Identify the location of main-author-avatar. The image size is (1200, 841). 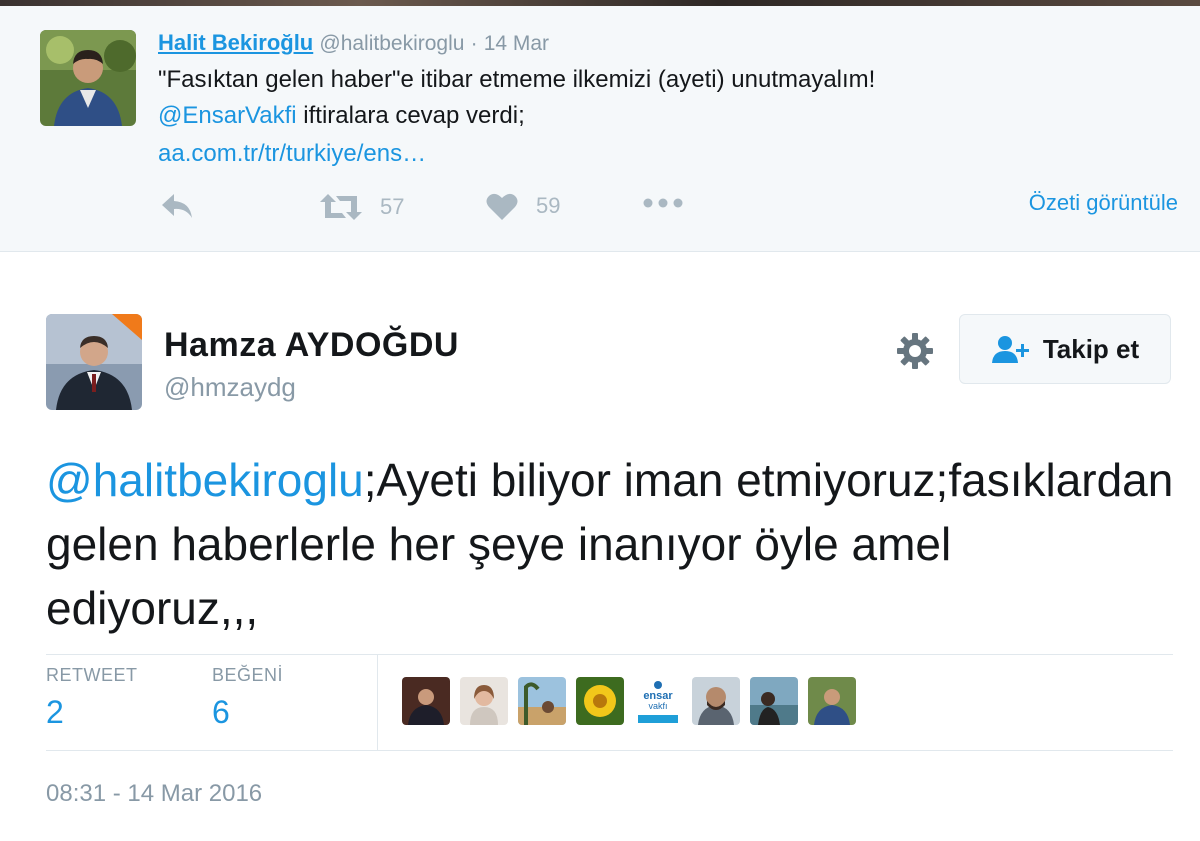
(94, 362).